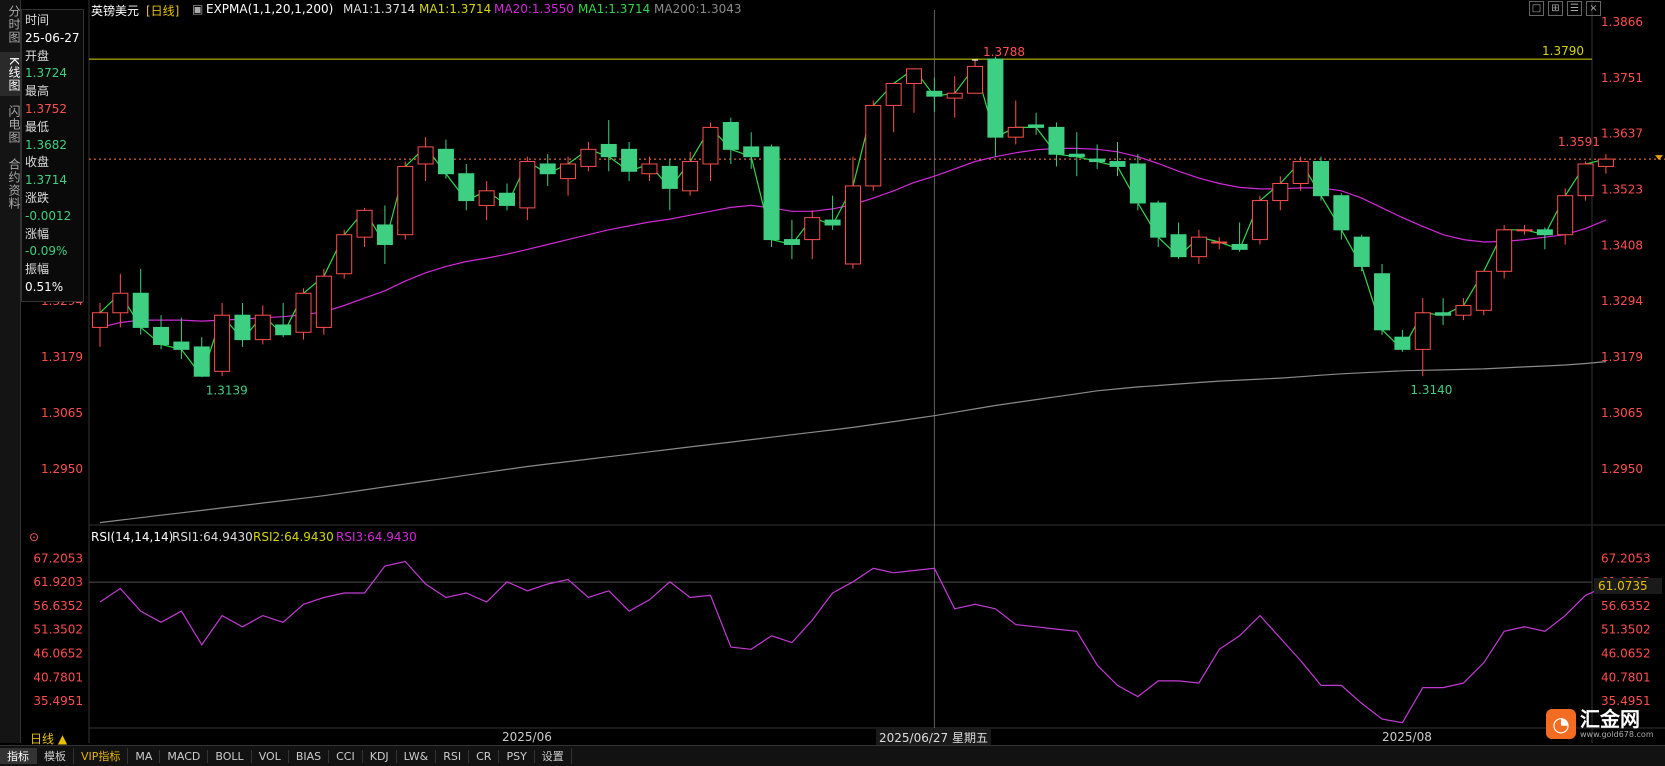 The height and width of the screenshot is (766, 1665). Describe the element at coordinates (212, 537) in the screenshot. I see `rsi1-value: RSI1:64.9430` at that location.